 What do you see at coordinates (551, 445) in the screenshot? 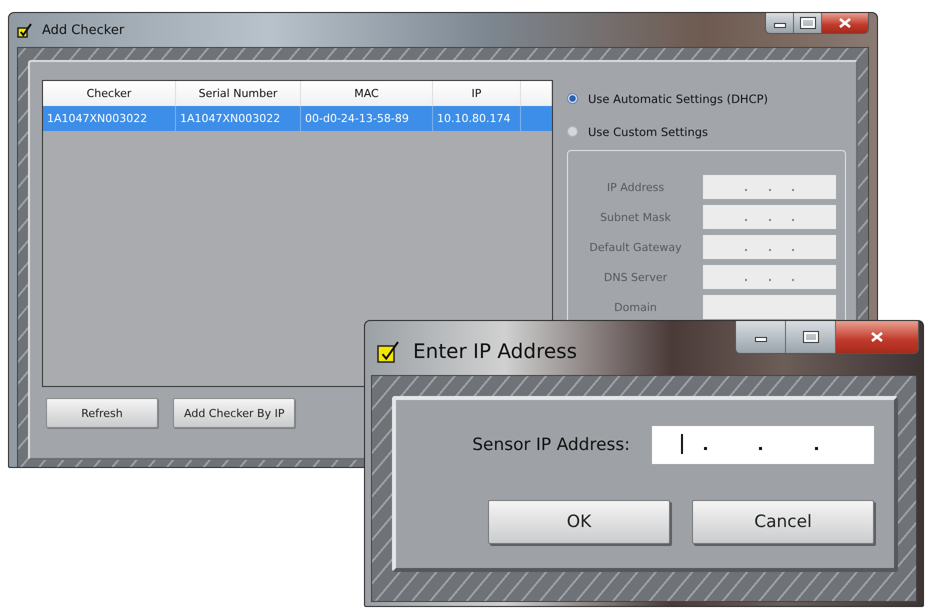
I see `field-label: Sensor IP Address:` at bounding box center [551, 445].